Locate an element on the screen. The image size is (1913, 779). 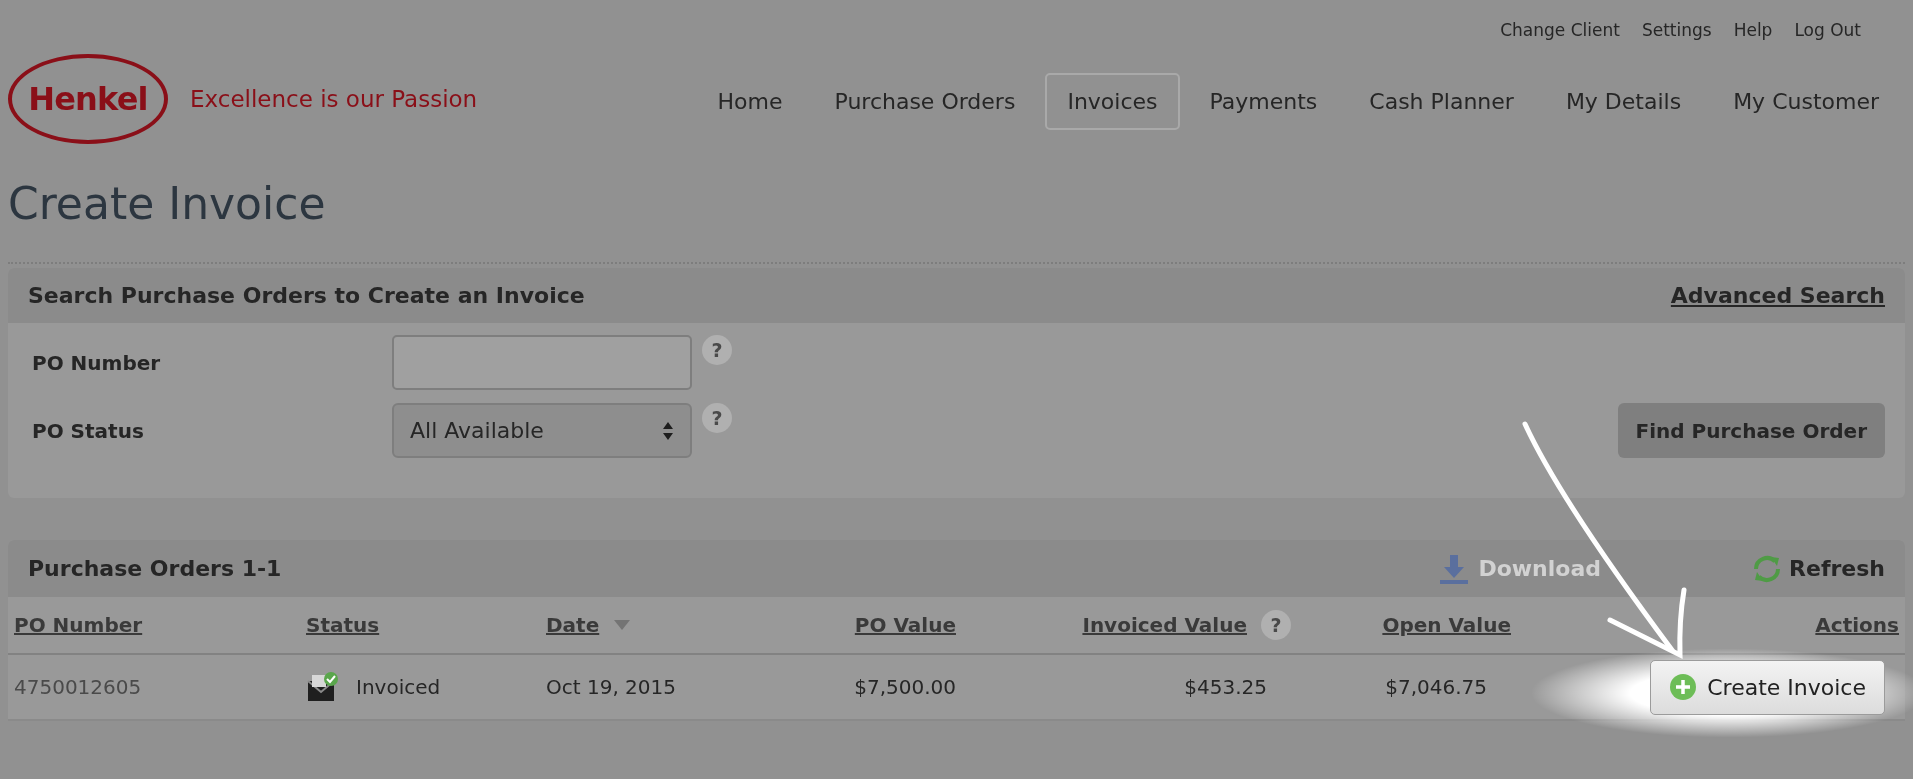
column-header: Status is located at coordinates (343, 625).